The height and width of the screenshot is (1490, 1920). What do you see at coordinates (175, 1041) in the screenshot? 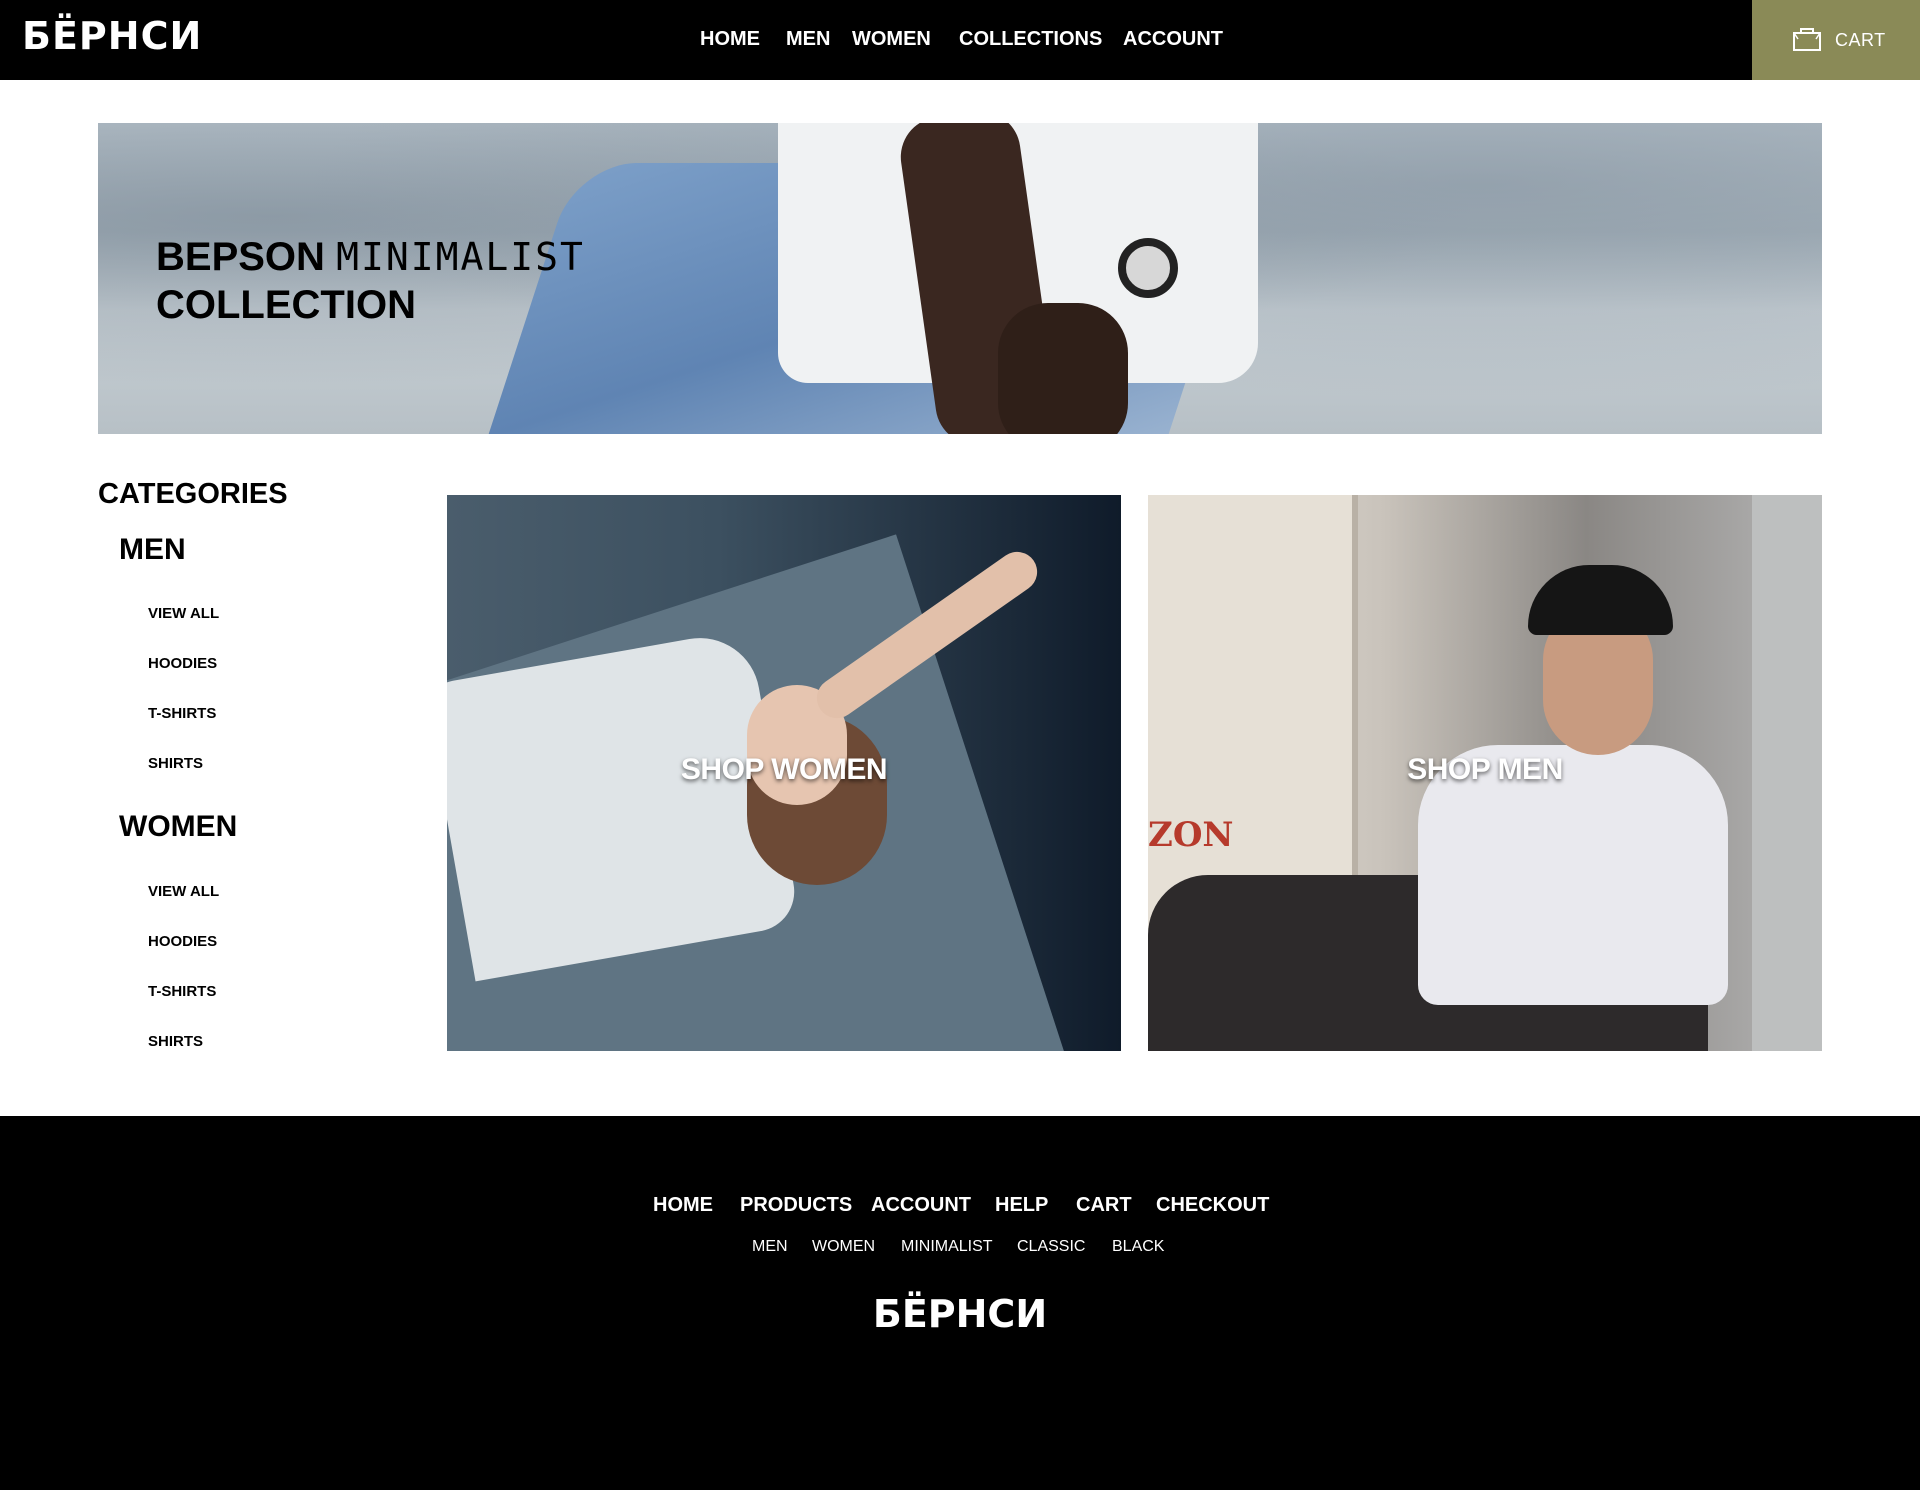
I see `category-women-shirts: SHIRTS` at bounding box center [175, 1041].